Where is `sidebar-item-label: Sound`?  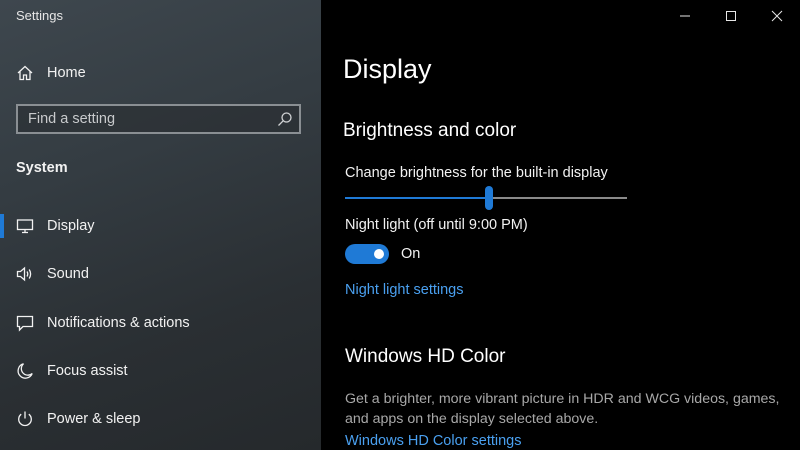
sidebar-item-label: Sound is located at coordinates (68, 274).